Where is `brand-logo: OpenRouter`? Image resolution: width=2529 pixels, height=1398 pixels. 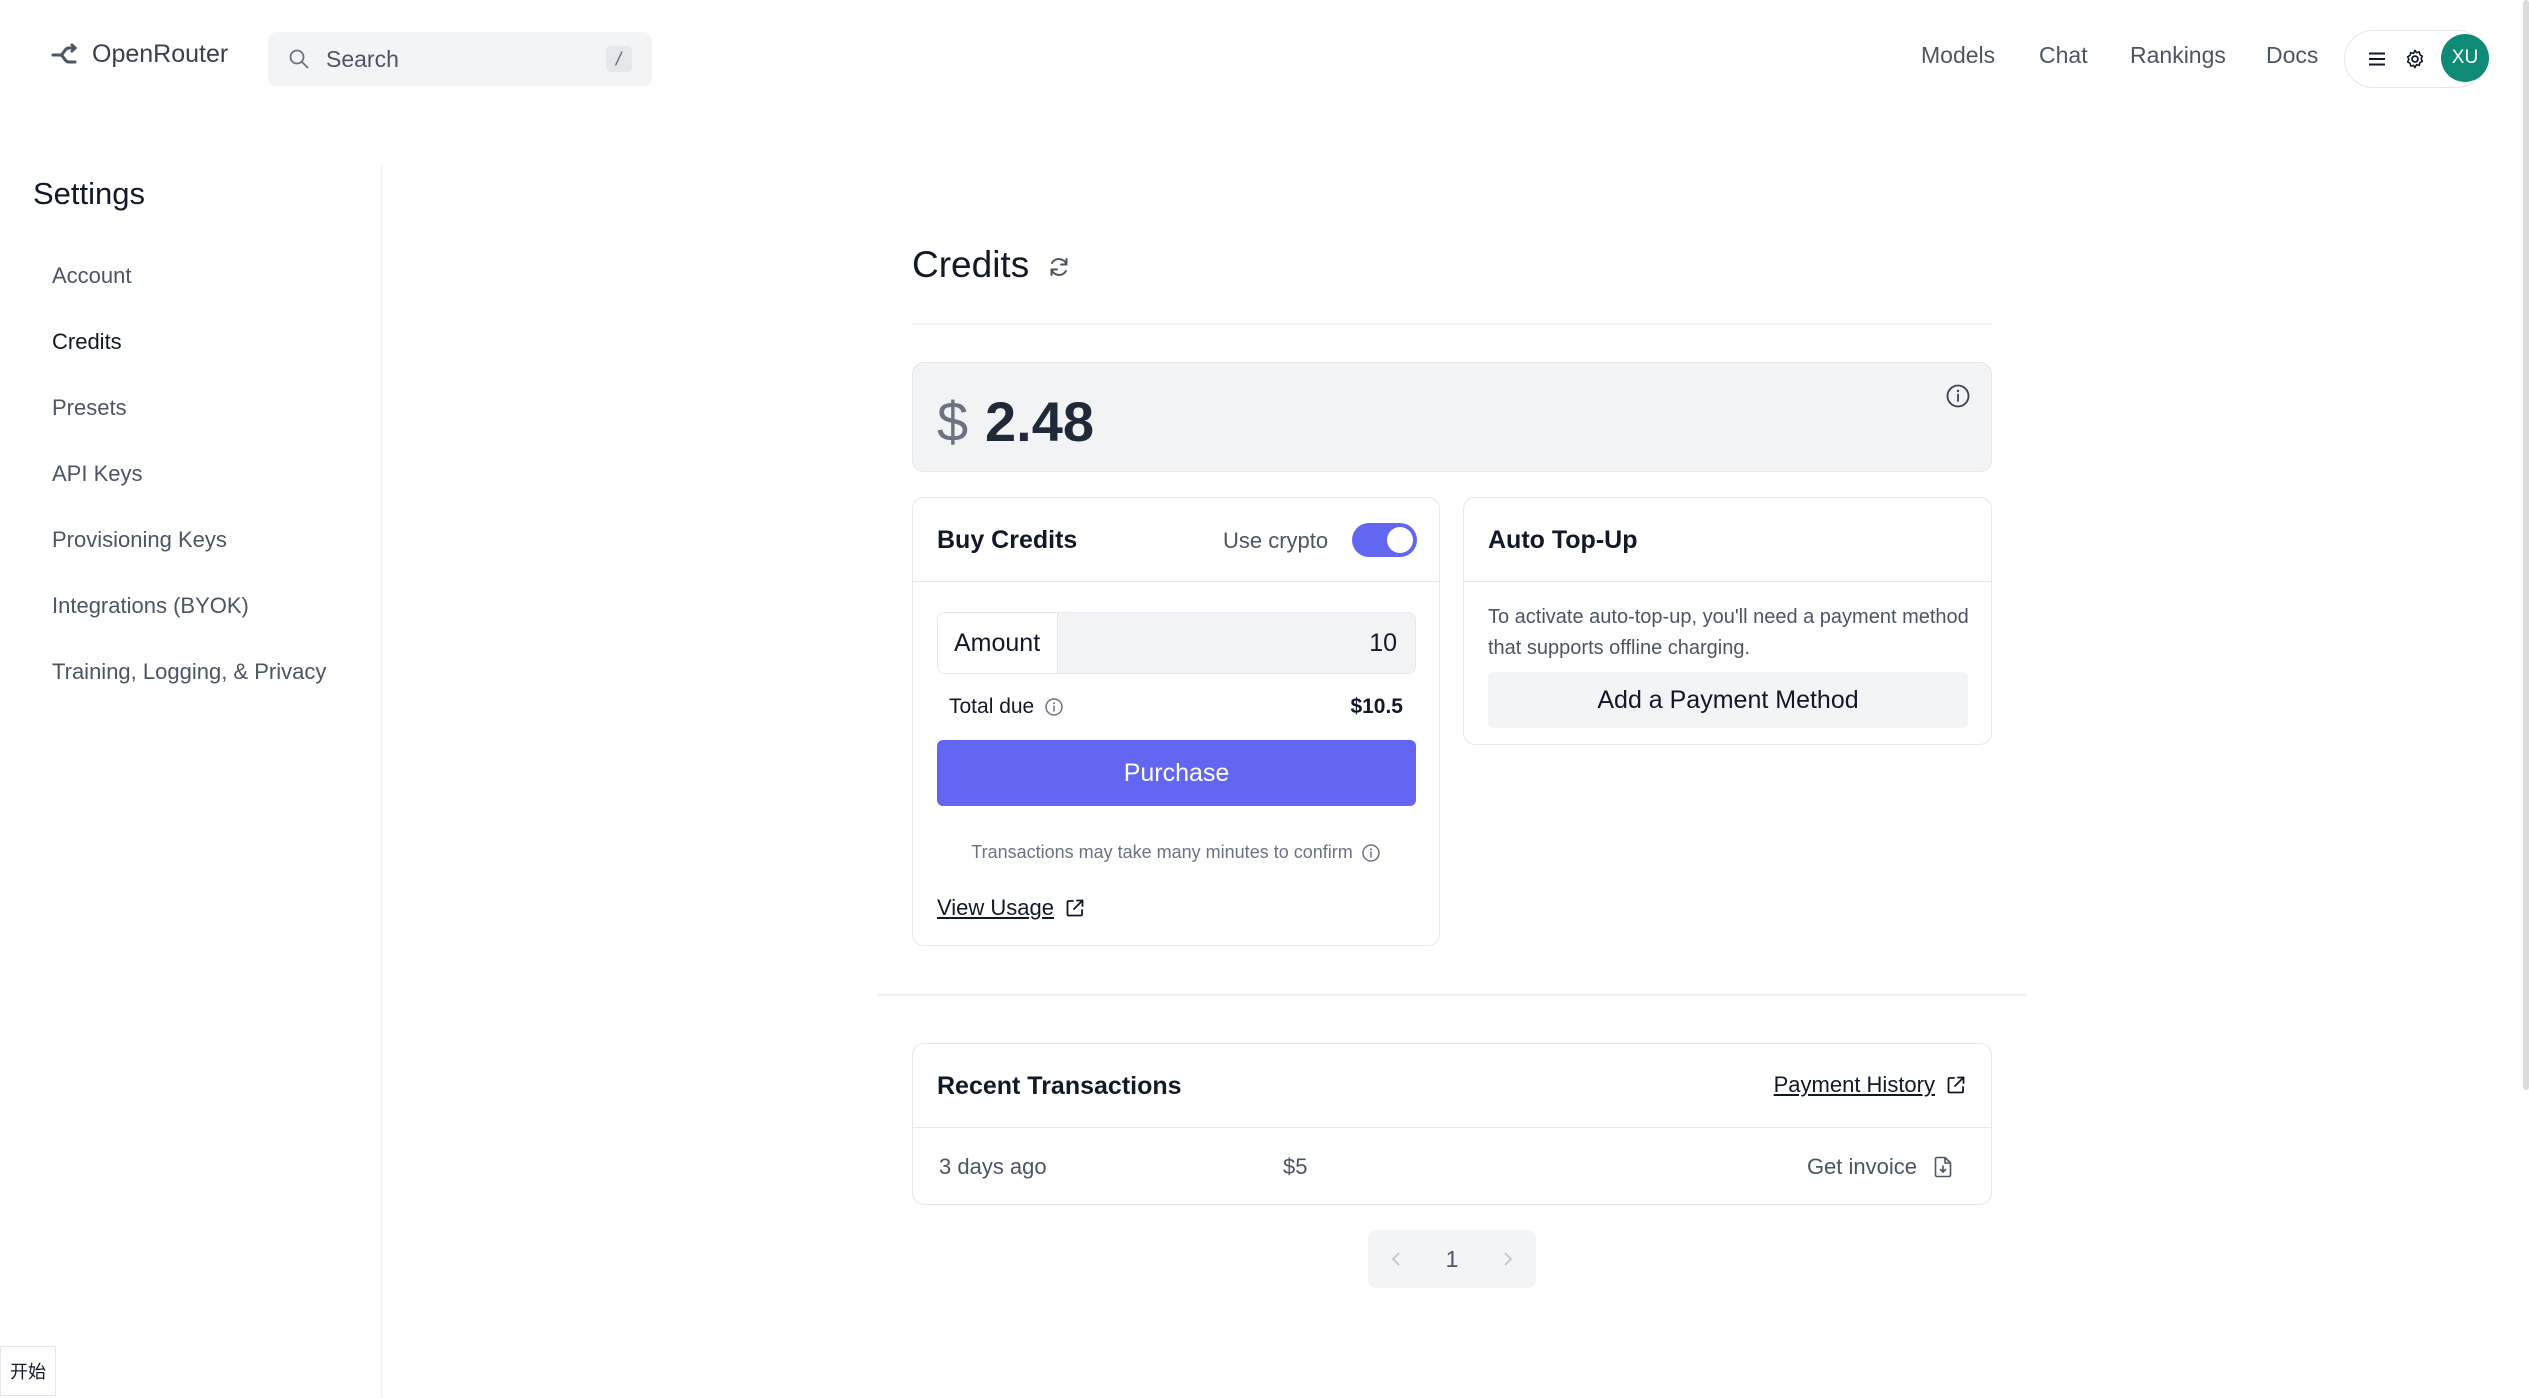 brand-logo: OpenRouter is located at coordinates (139, 54).